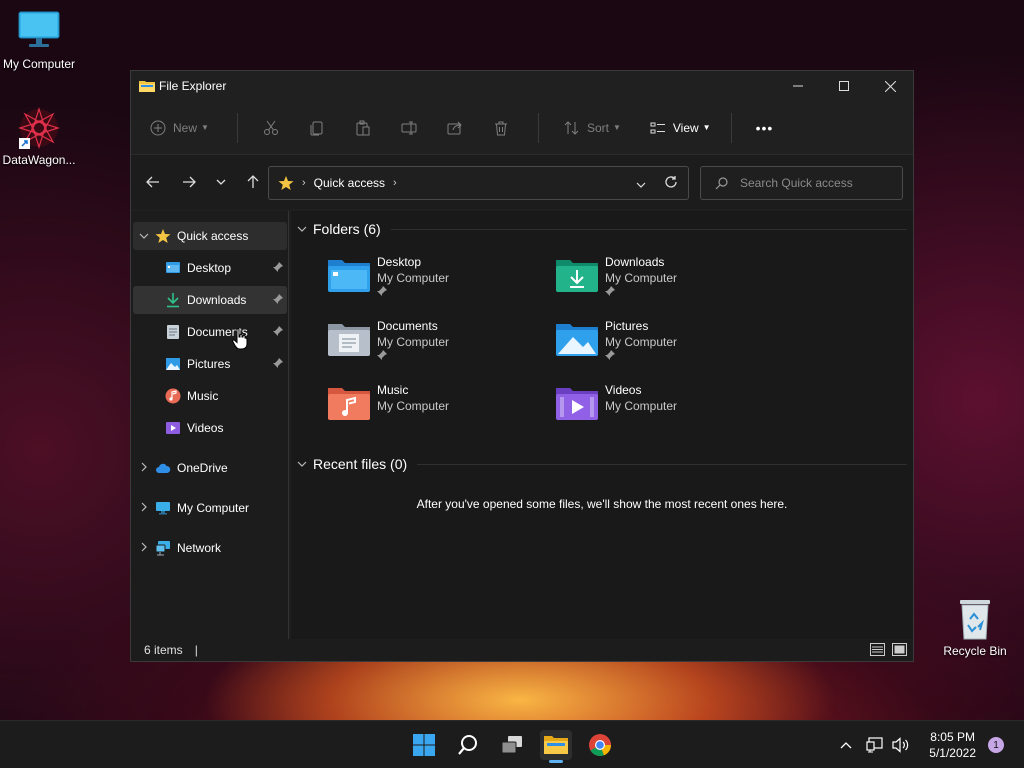  Describe the element at coordinates (179, 128) in the screenshot. I see `new-button: New ▼` at that location.